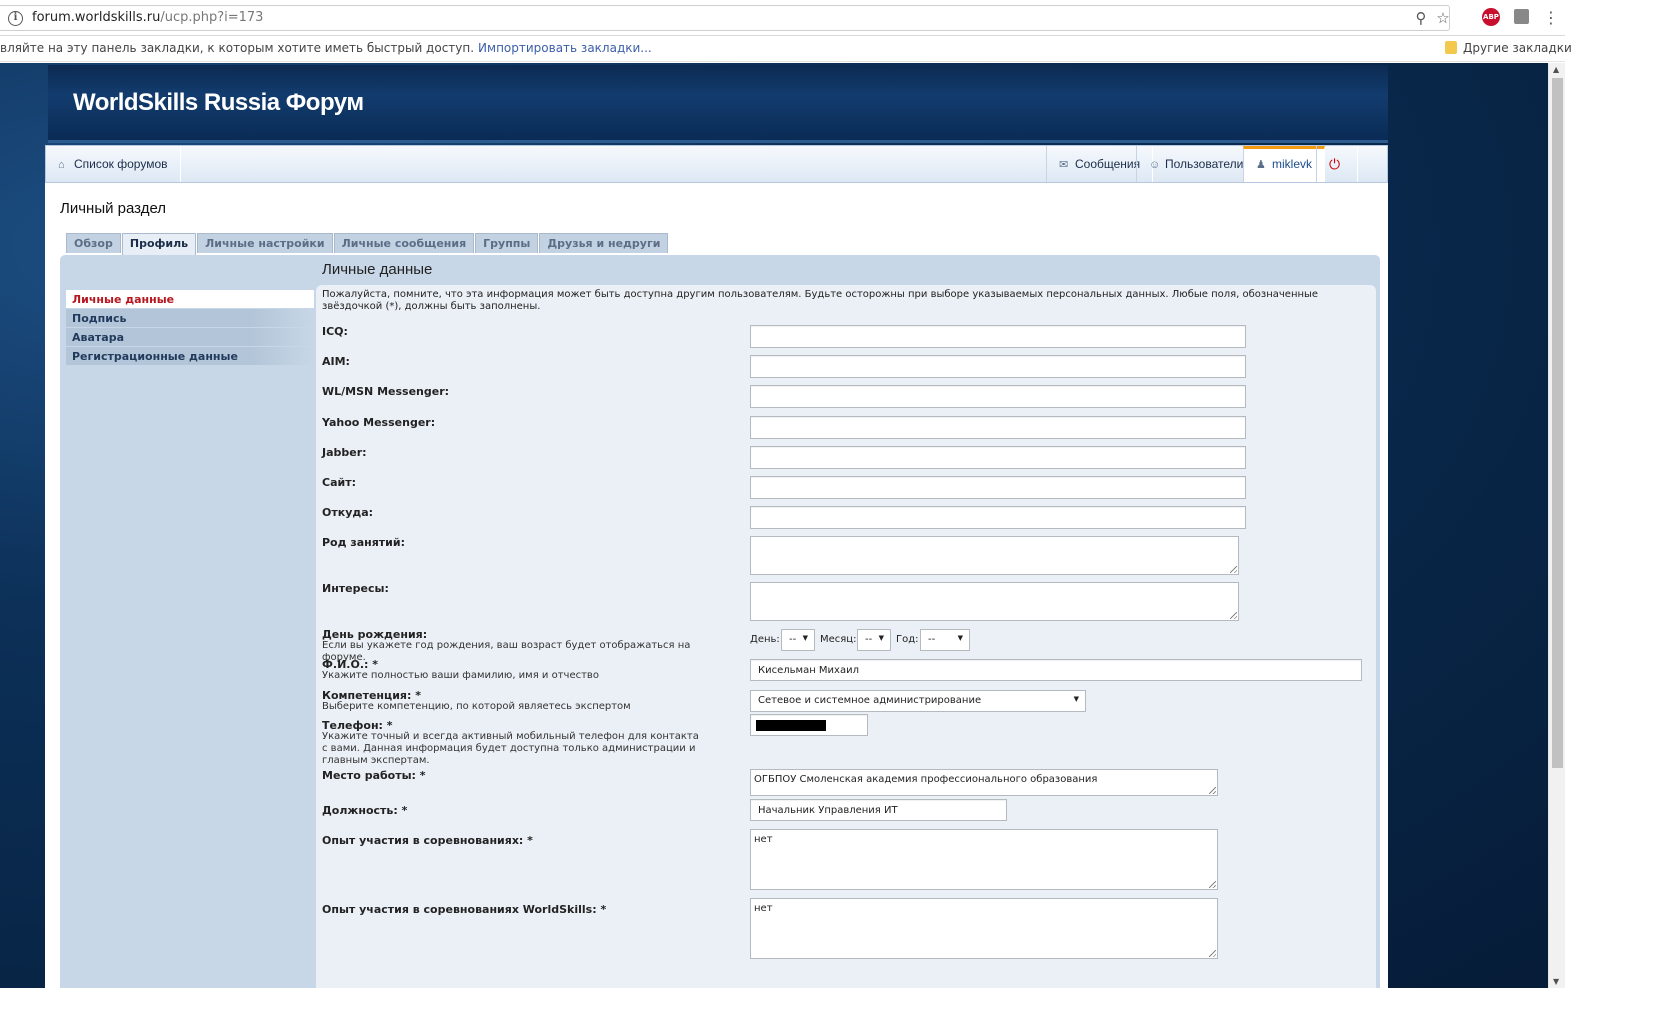  Describe the element at coordinates (190, 356) in the screenshot. I see `side-item-registration: Регистрационные данные` at that location.